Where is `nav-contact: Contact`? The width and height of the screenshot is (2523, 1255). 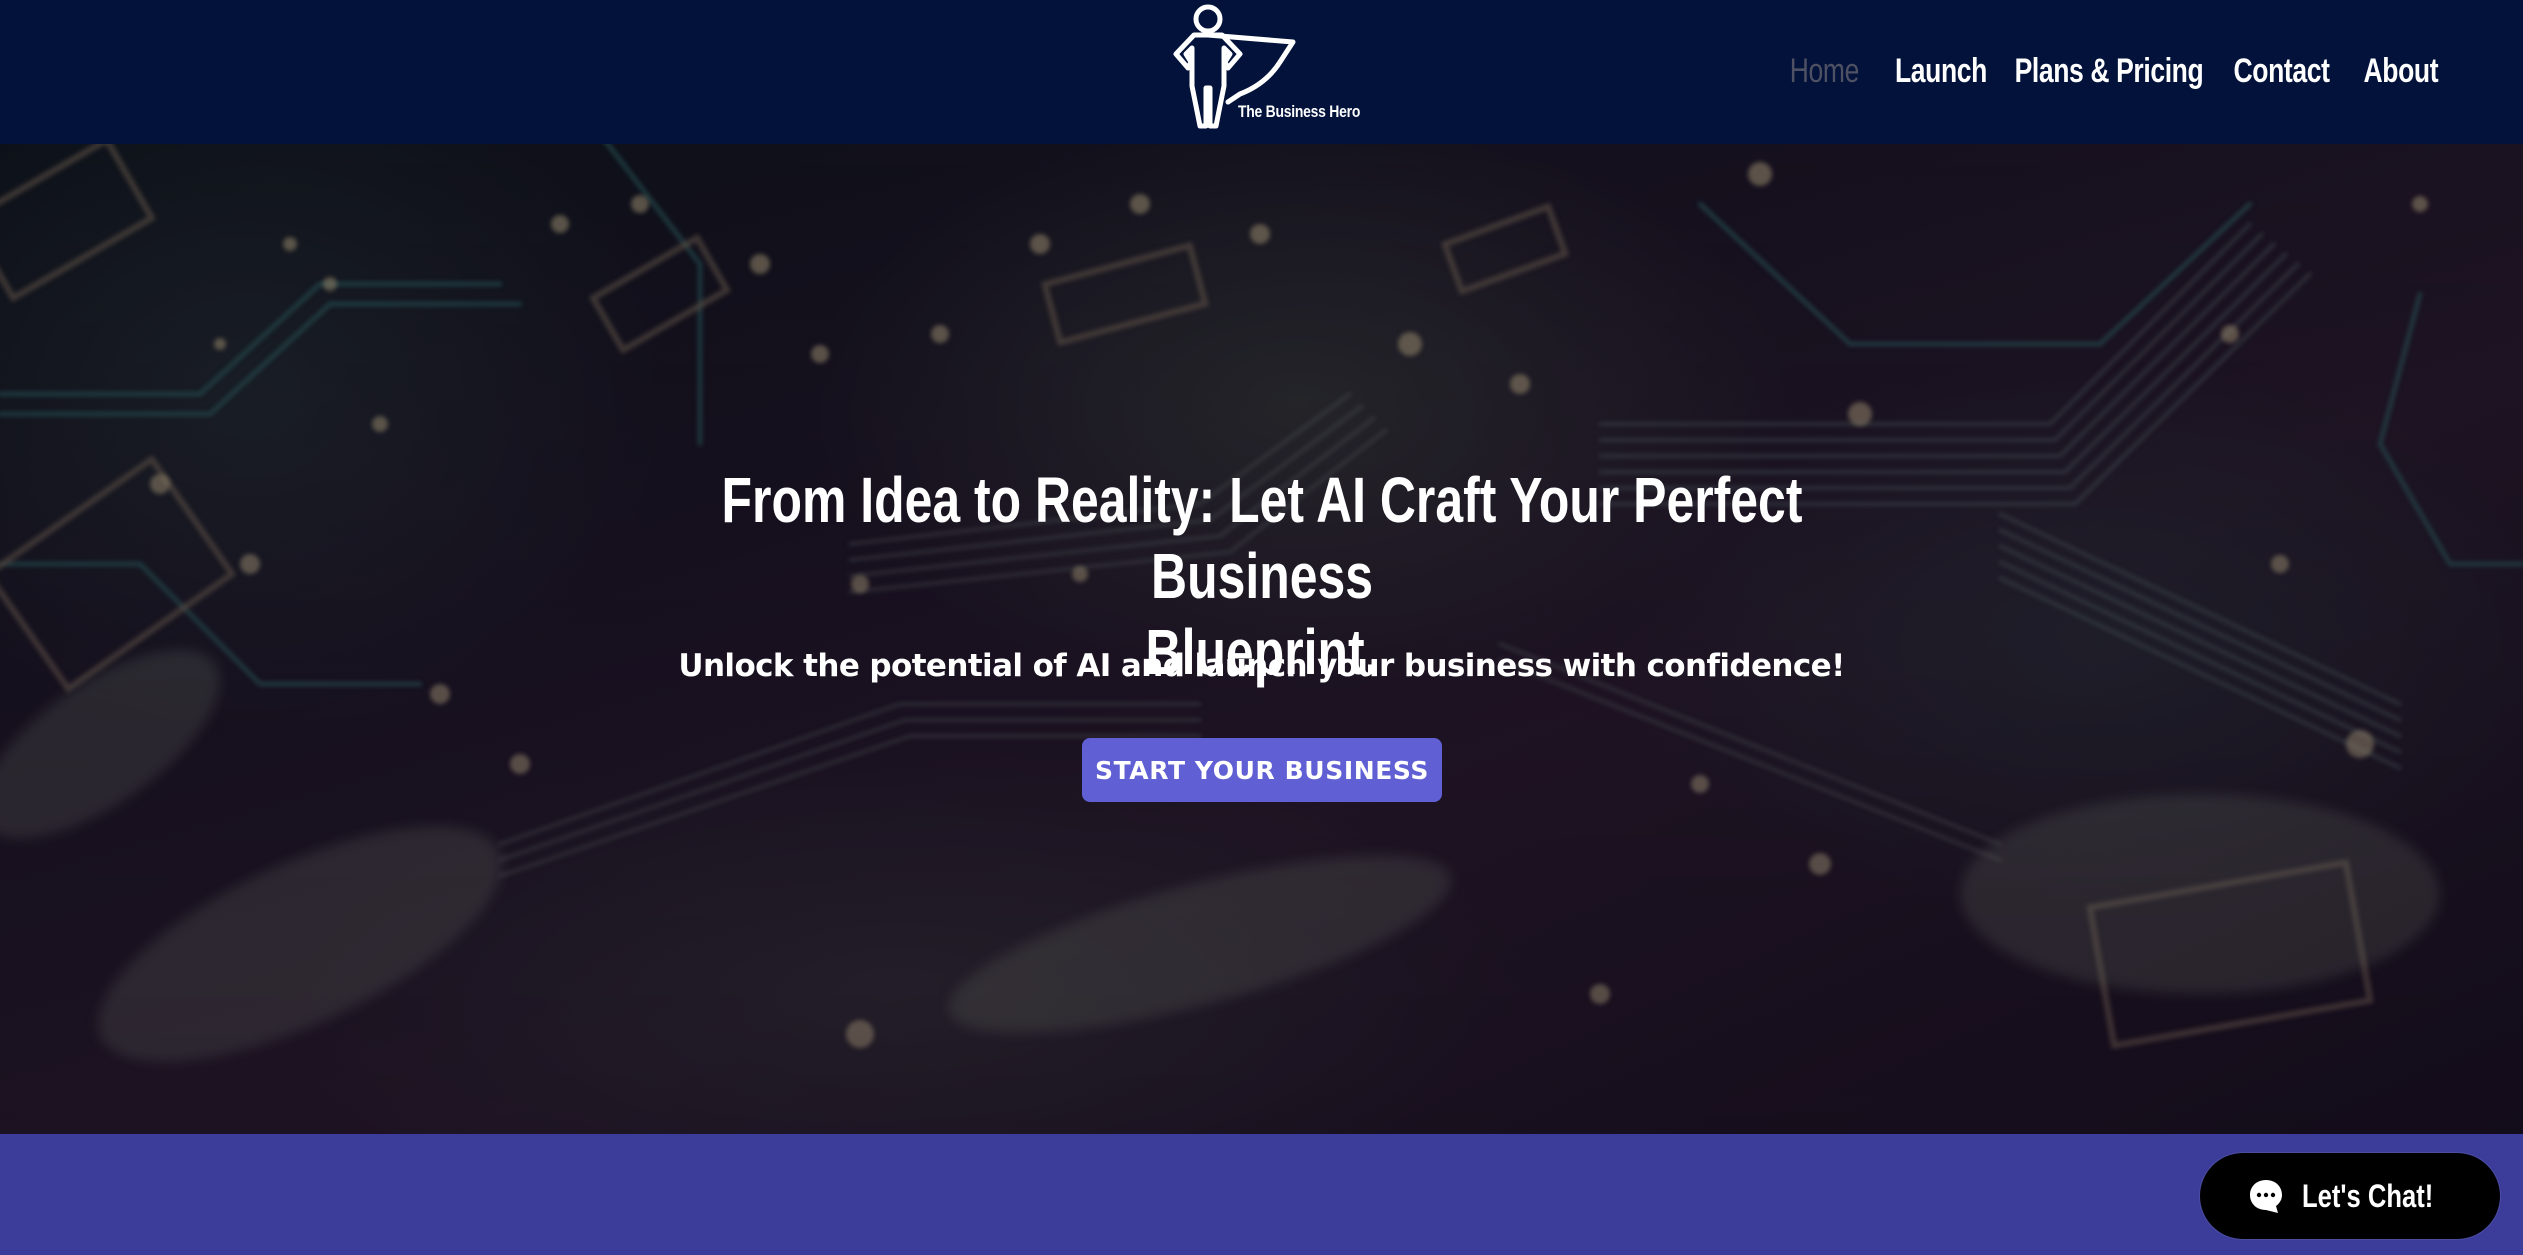 nav-contact: Contact is located at coordinates (2282, 71).